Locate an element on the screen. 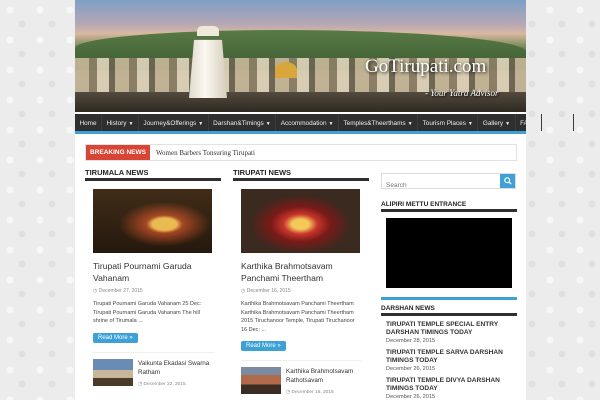 The image size is (600, 400). post-date: ◷ December 27, 2015 is located at coordinates (153, 291).